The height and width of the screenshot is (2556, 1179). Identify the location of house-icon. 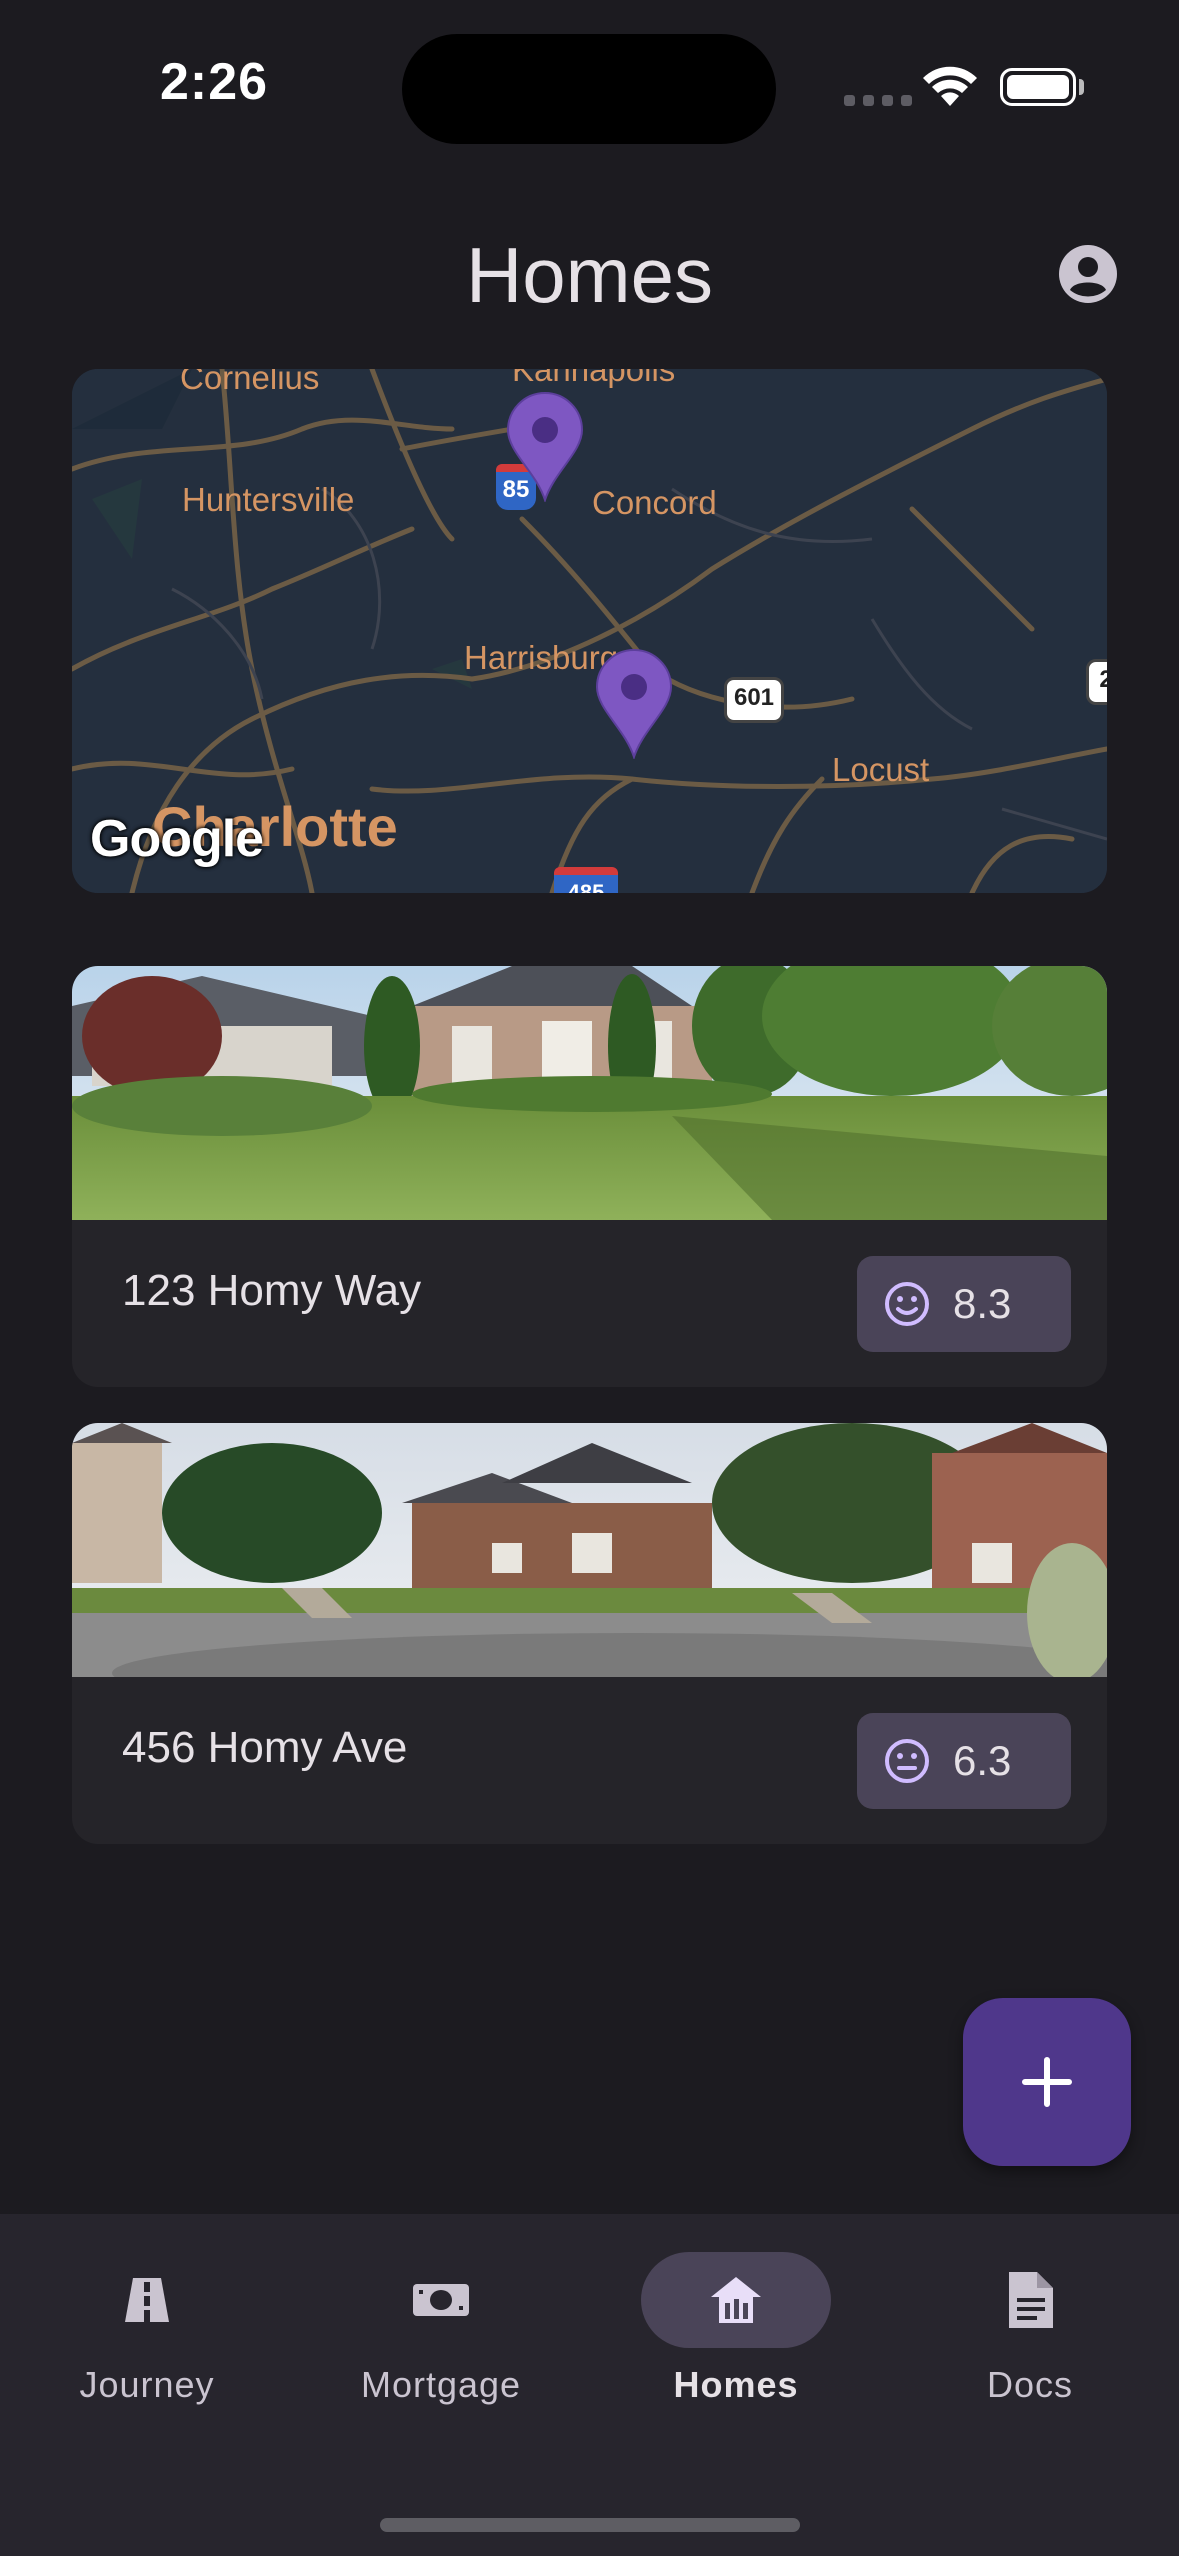
(736, 2300).